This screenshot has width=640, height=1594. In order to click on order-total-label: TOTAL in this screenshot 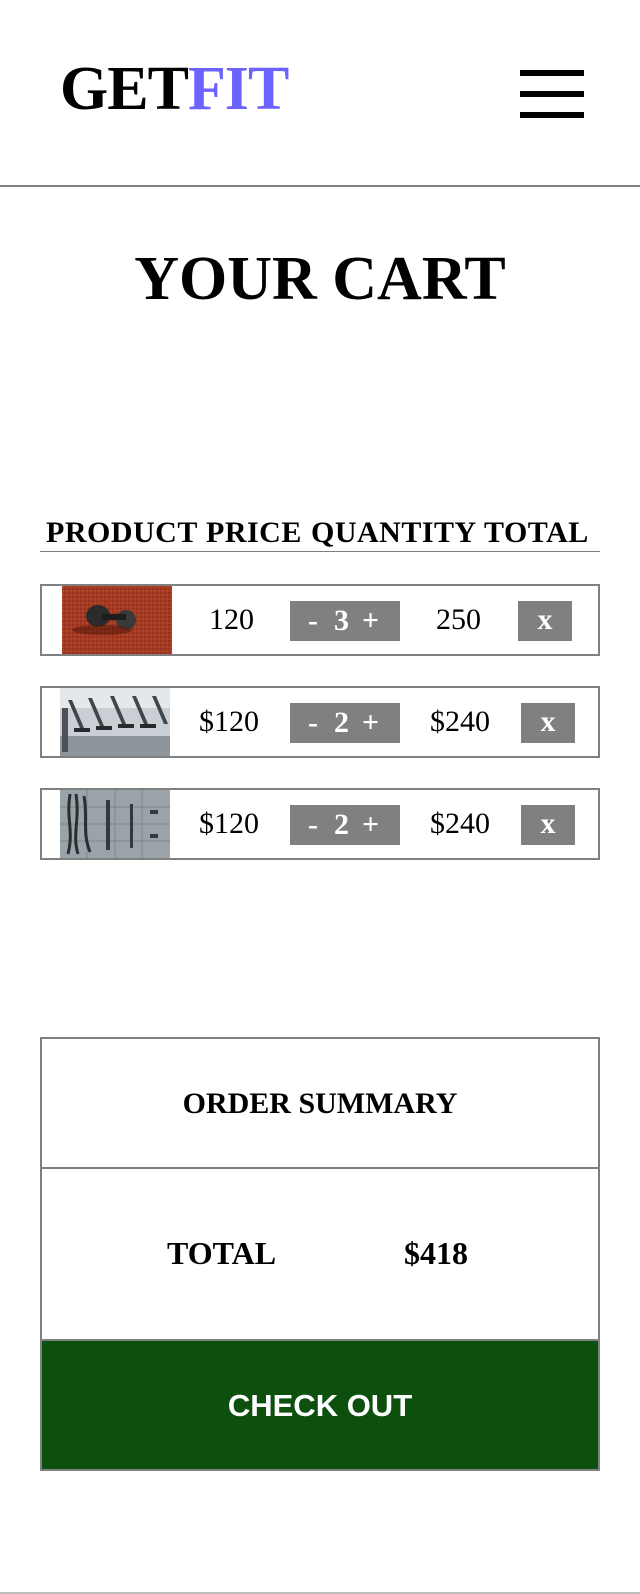, I will do `click(222, 1253)`.